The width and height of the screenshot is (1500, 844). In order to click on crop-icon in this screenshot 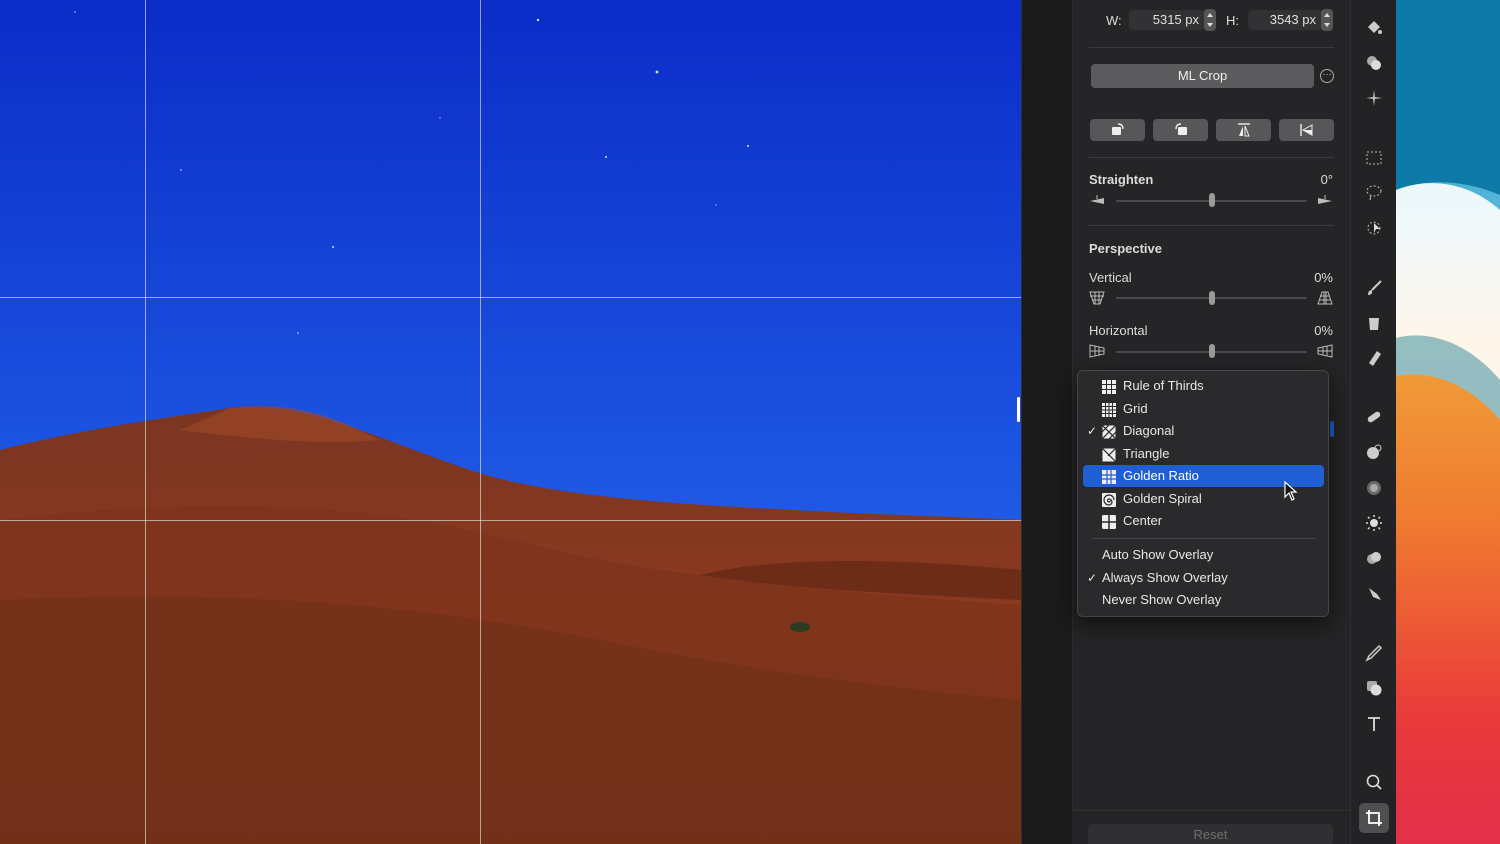, I will do `click(1374, 818)`.